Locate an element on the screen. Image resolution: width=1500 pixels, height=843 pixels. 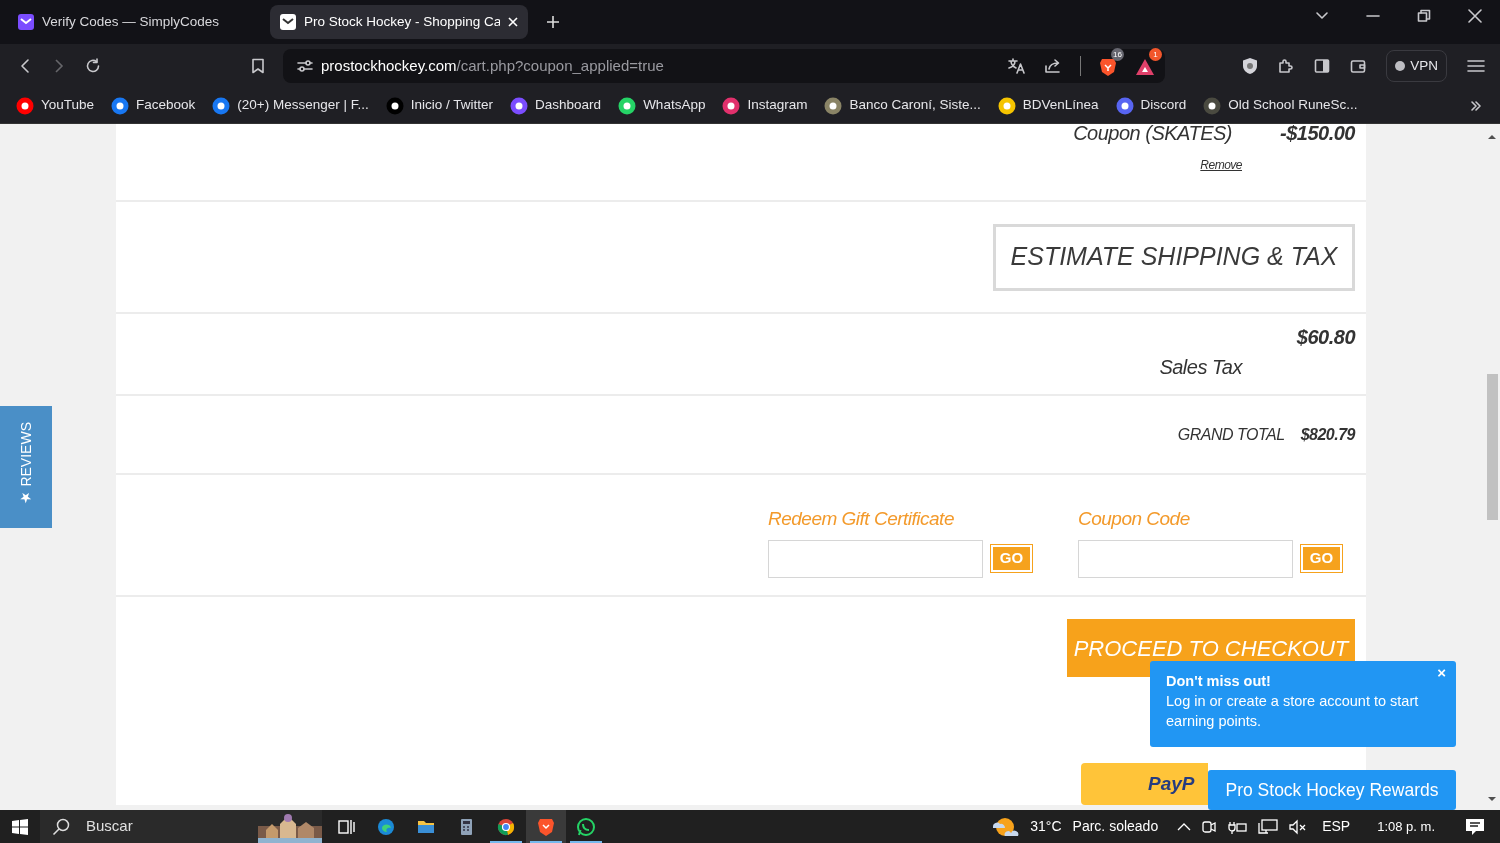
count-badge: 16 is located at coordinates (1117, 54).